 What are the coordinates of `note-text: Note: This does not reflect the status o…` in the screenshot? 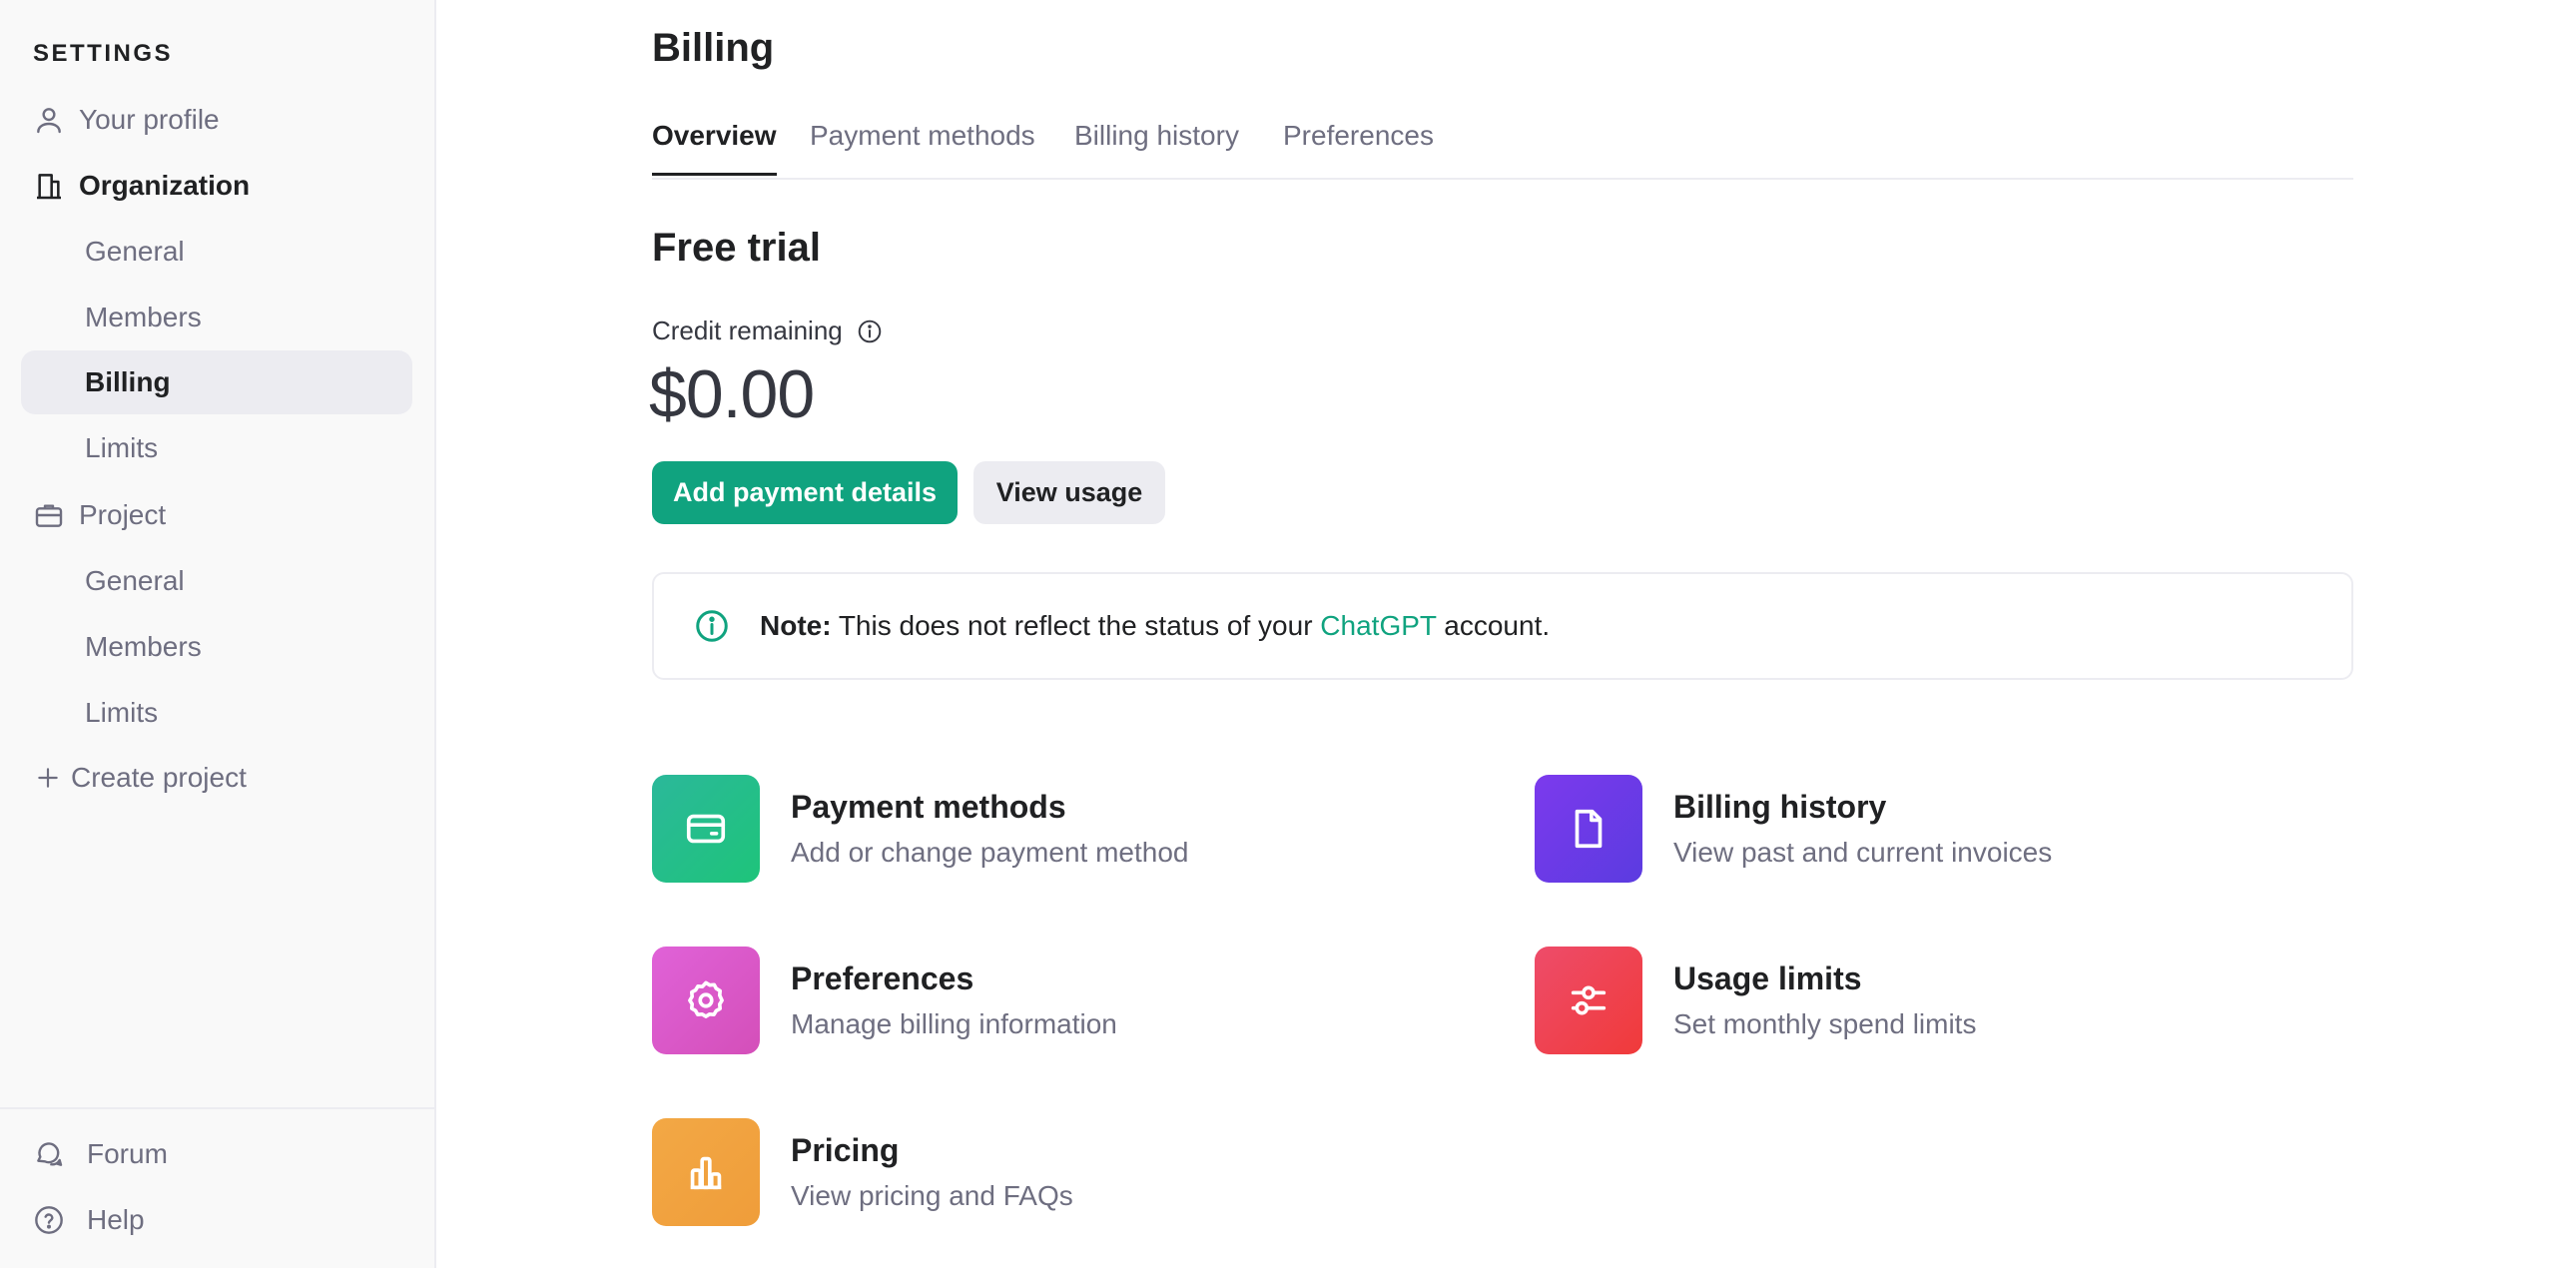 It's located at (1155, 626).